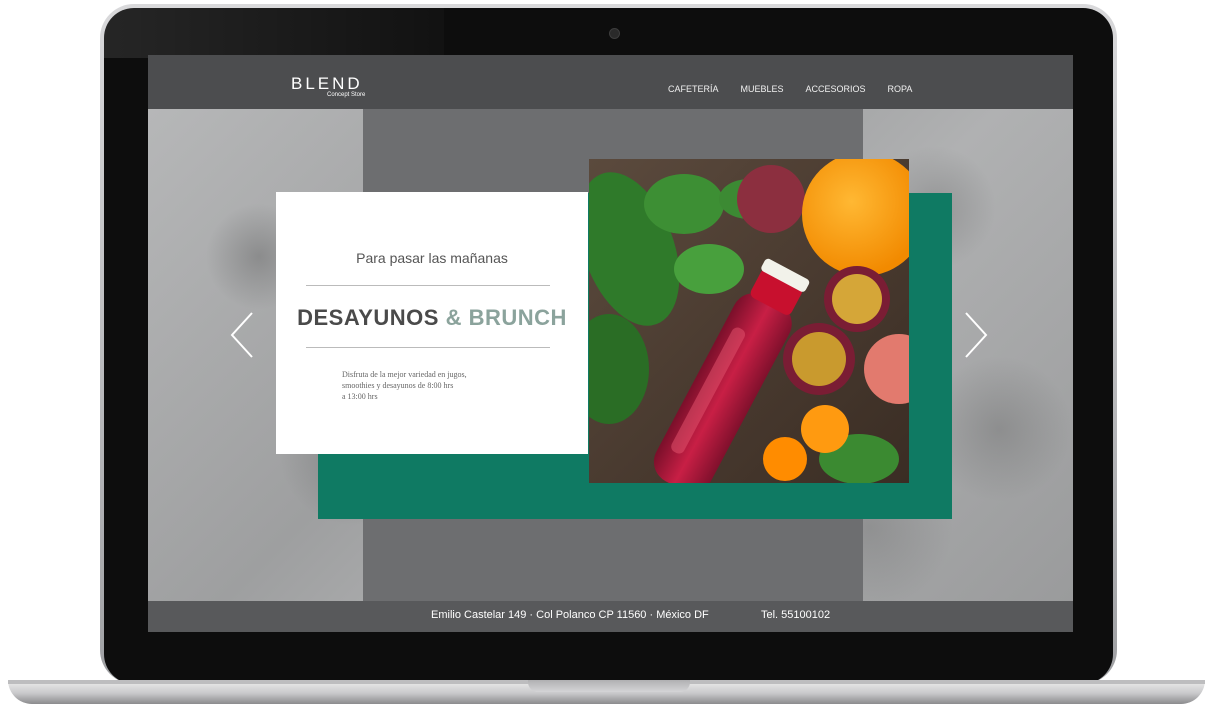 The width and height of the screenshot is (1213, 713). What do you see at coordinates (693, 89) in the screenshot?
I see `nav-item-cafeteria: CAFETERÍA` at bounding box center [693, 89].